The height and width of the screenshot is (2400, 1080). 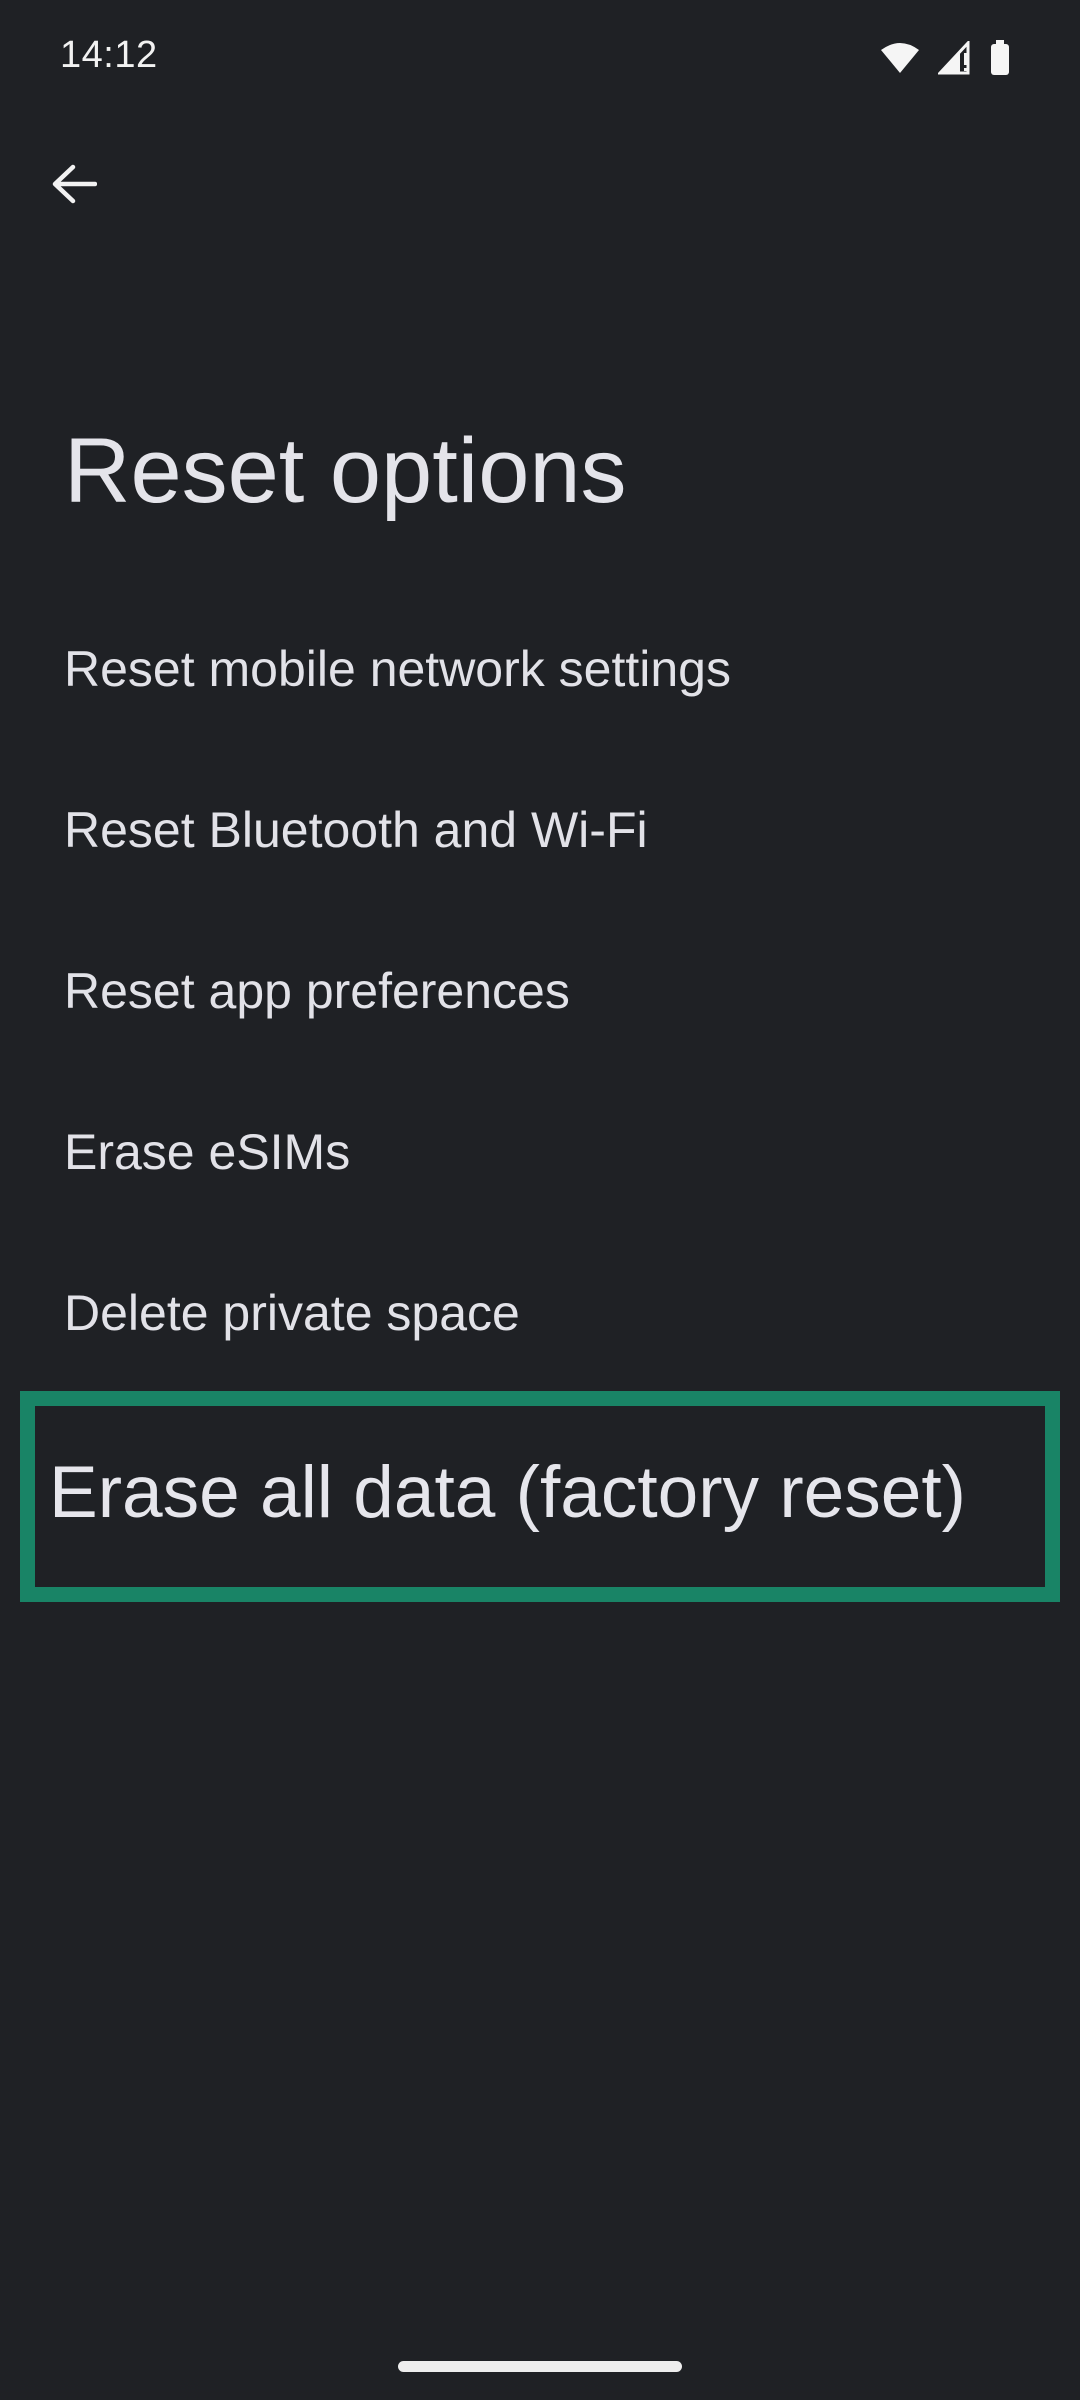 I want to click on page-title: Reset options, so click(x=345, y=471).